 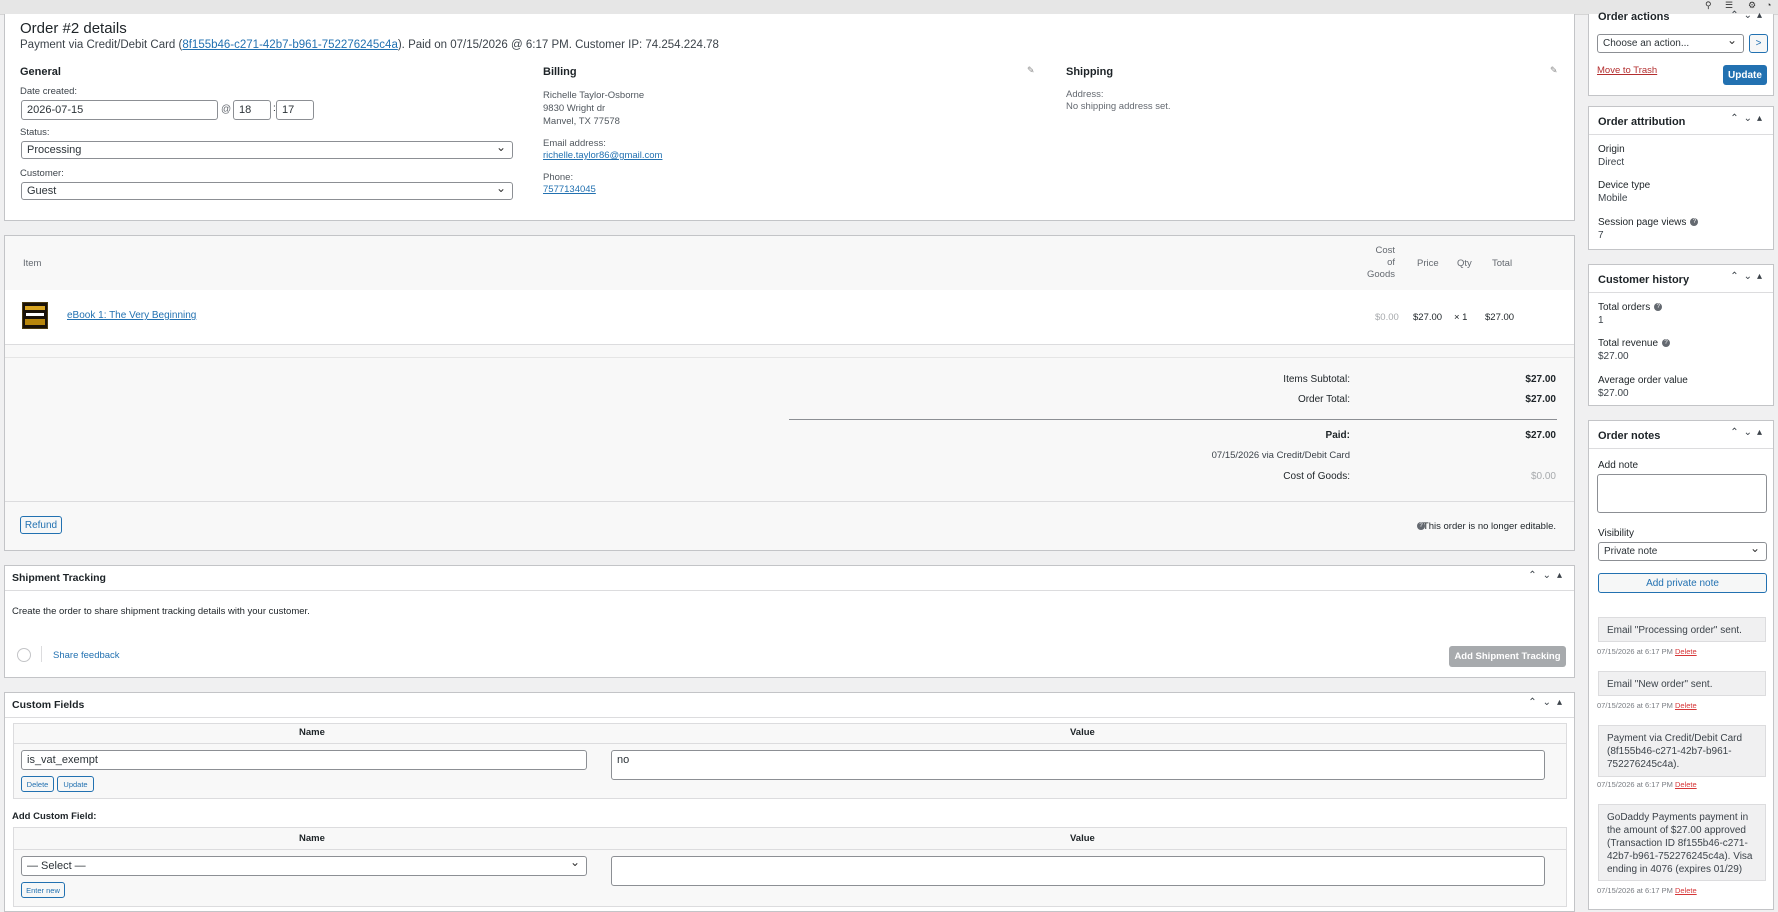 I want to click on origin-label: Origin, so click(x=1611, y=149).